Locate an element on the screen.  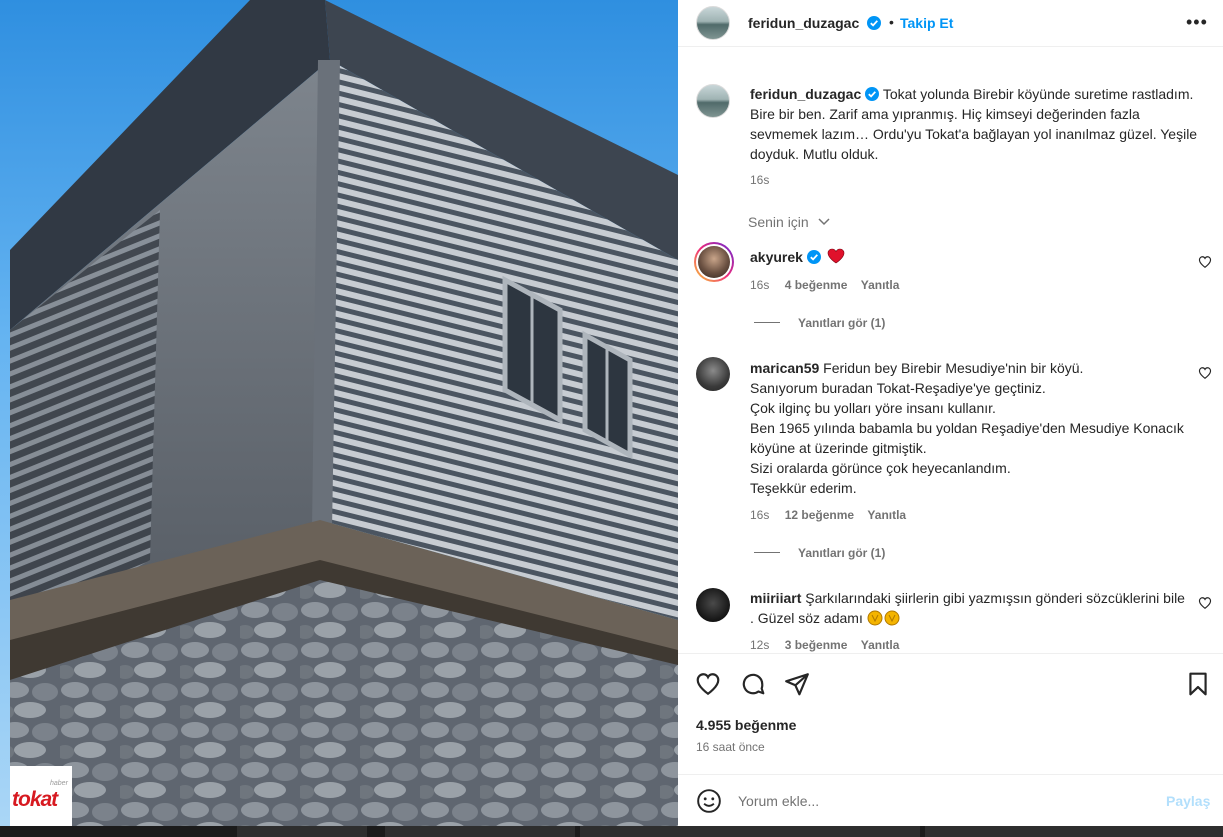
comment-username: akyurek is located at coordinates (776, 257).